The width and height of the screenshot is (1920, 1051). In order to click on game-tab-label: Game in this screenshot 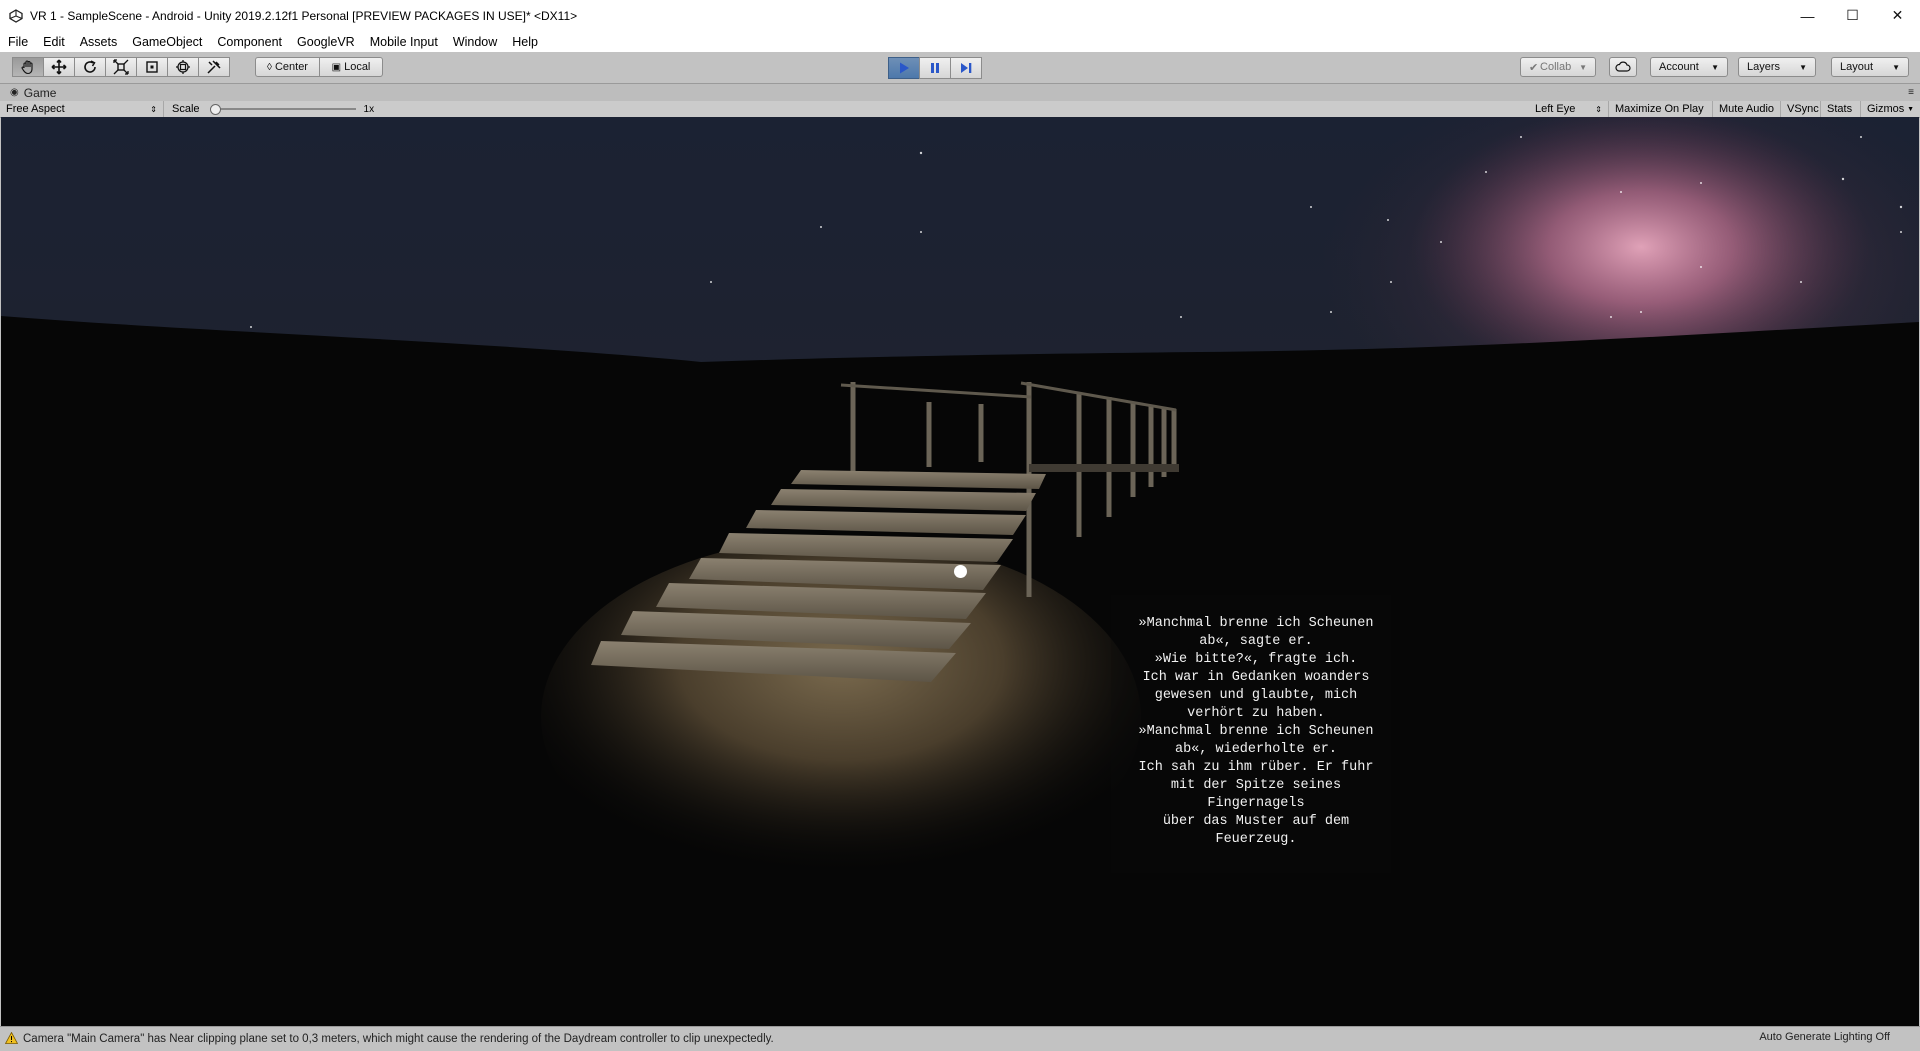, I will do `click(40, 92)`.